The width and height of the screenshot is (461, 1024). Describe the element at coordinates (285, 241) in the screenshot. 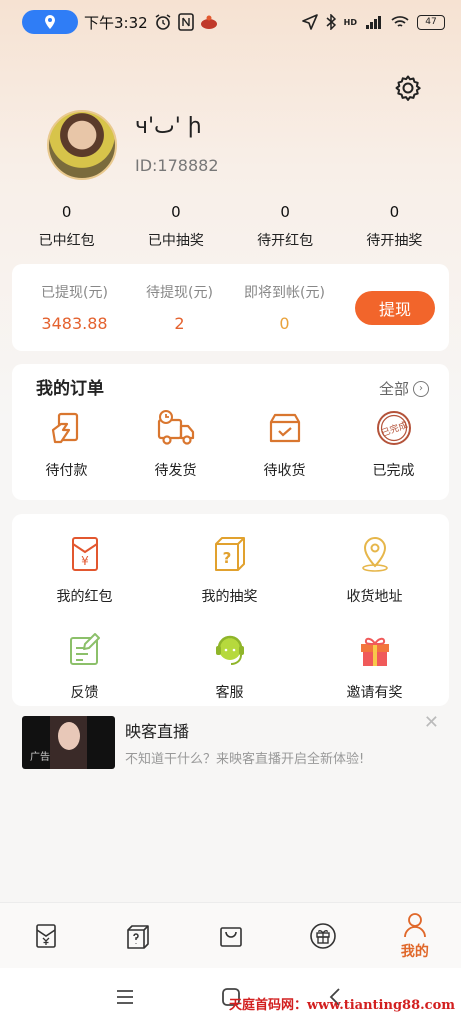

I see `stat-label: 待开红包` at that location.